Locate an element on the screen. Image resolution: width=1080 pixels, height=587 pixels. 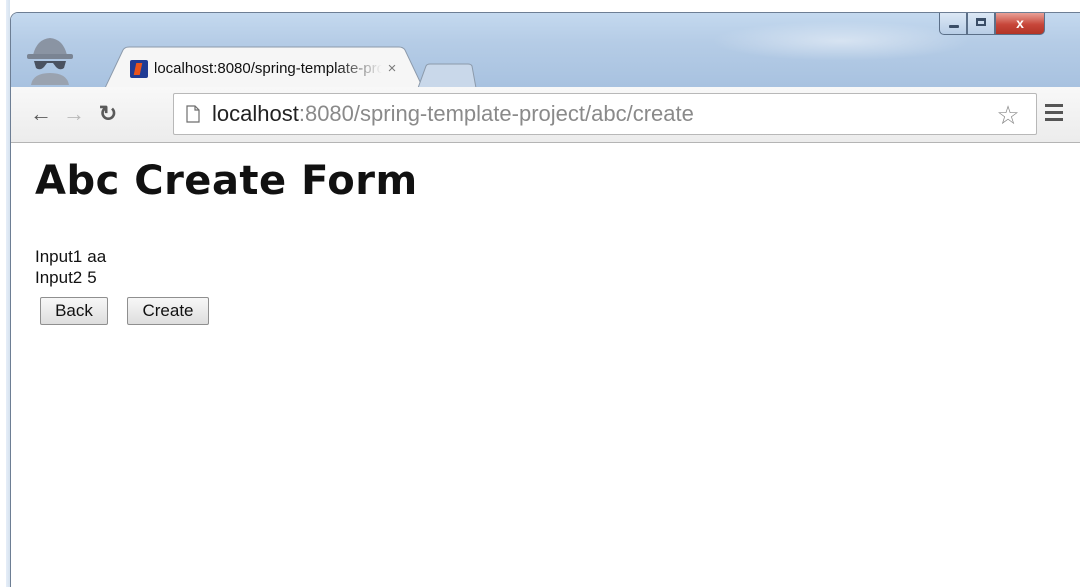
url-host: localhost is located at coordinates (255, 113).